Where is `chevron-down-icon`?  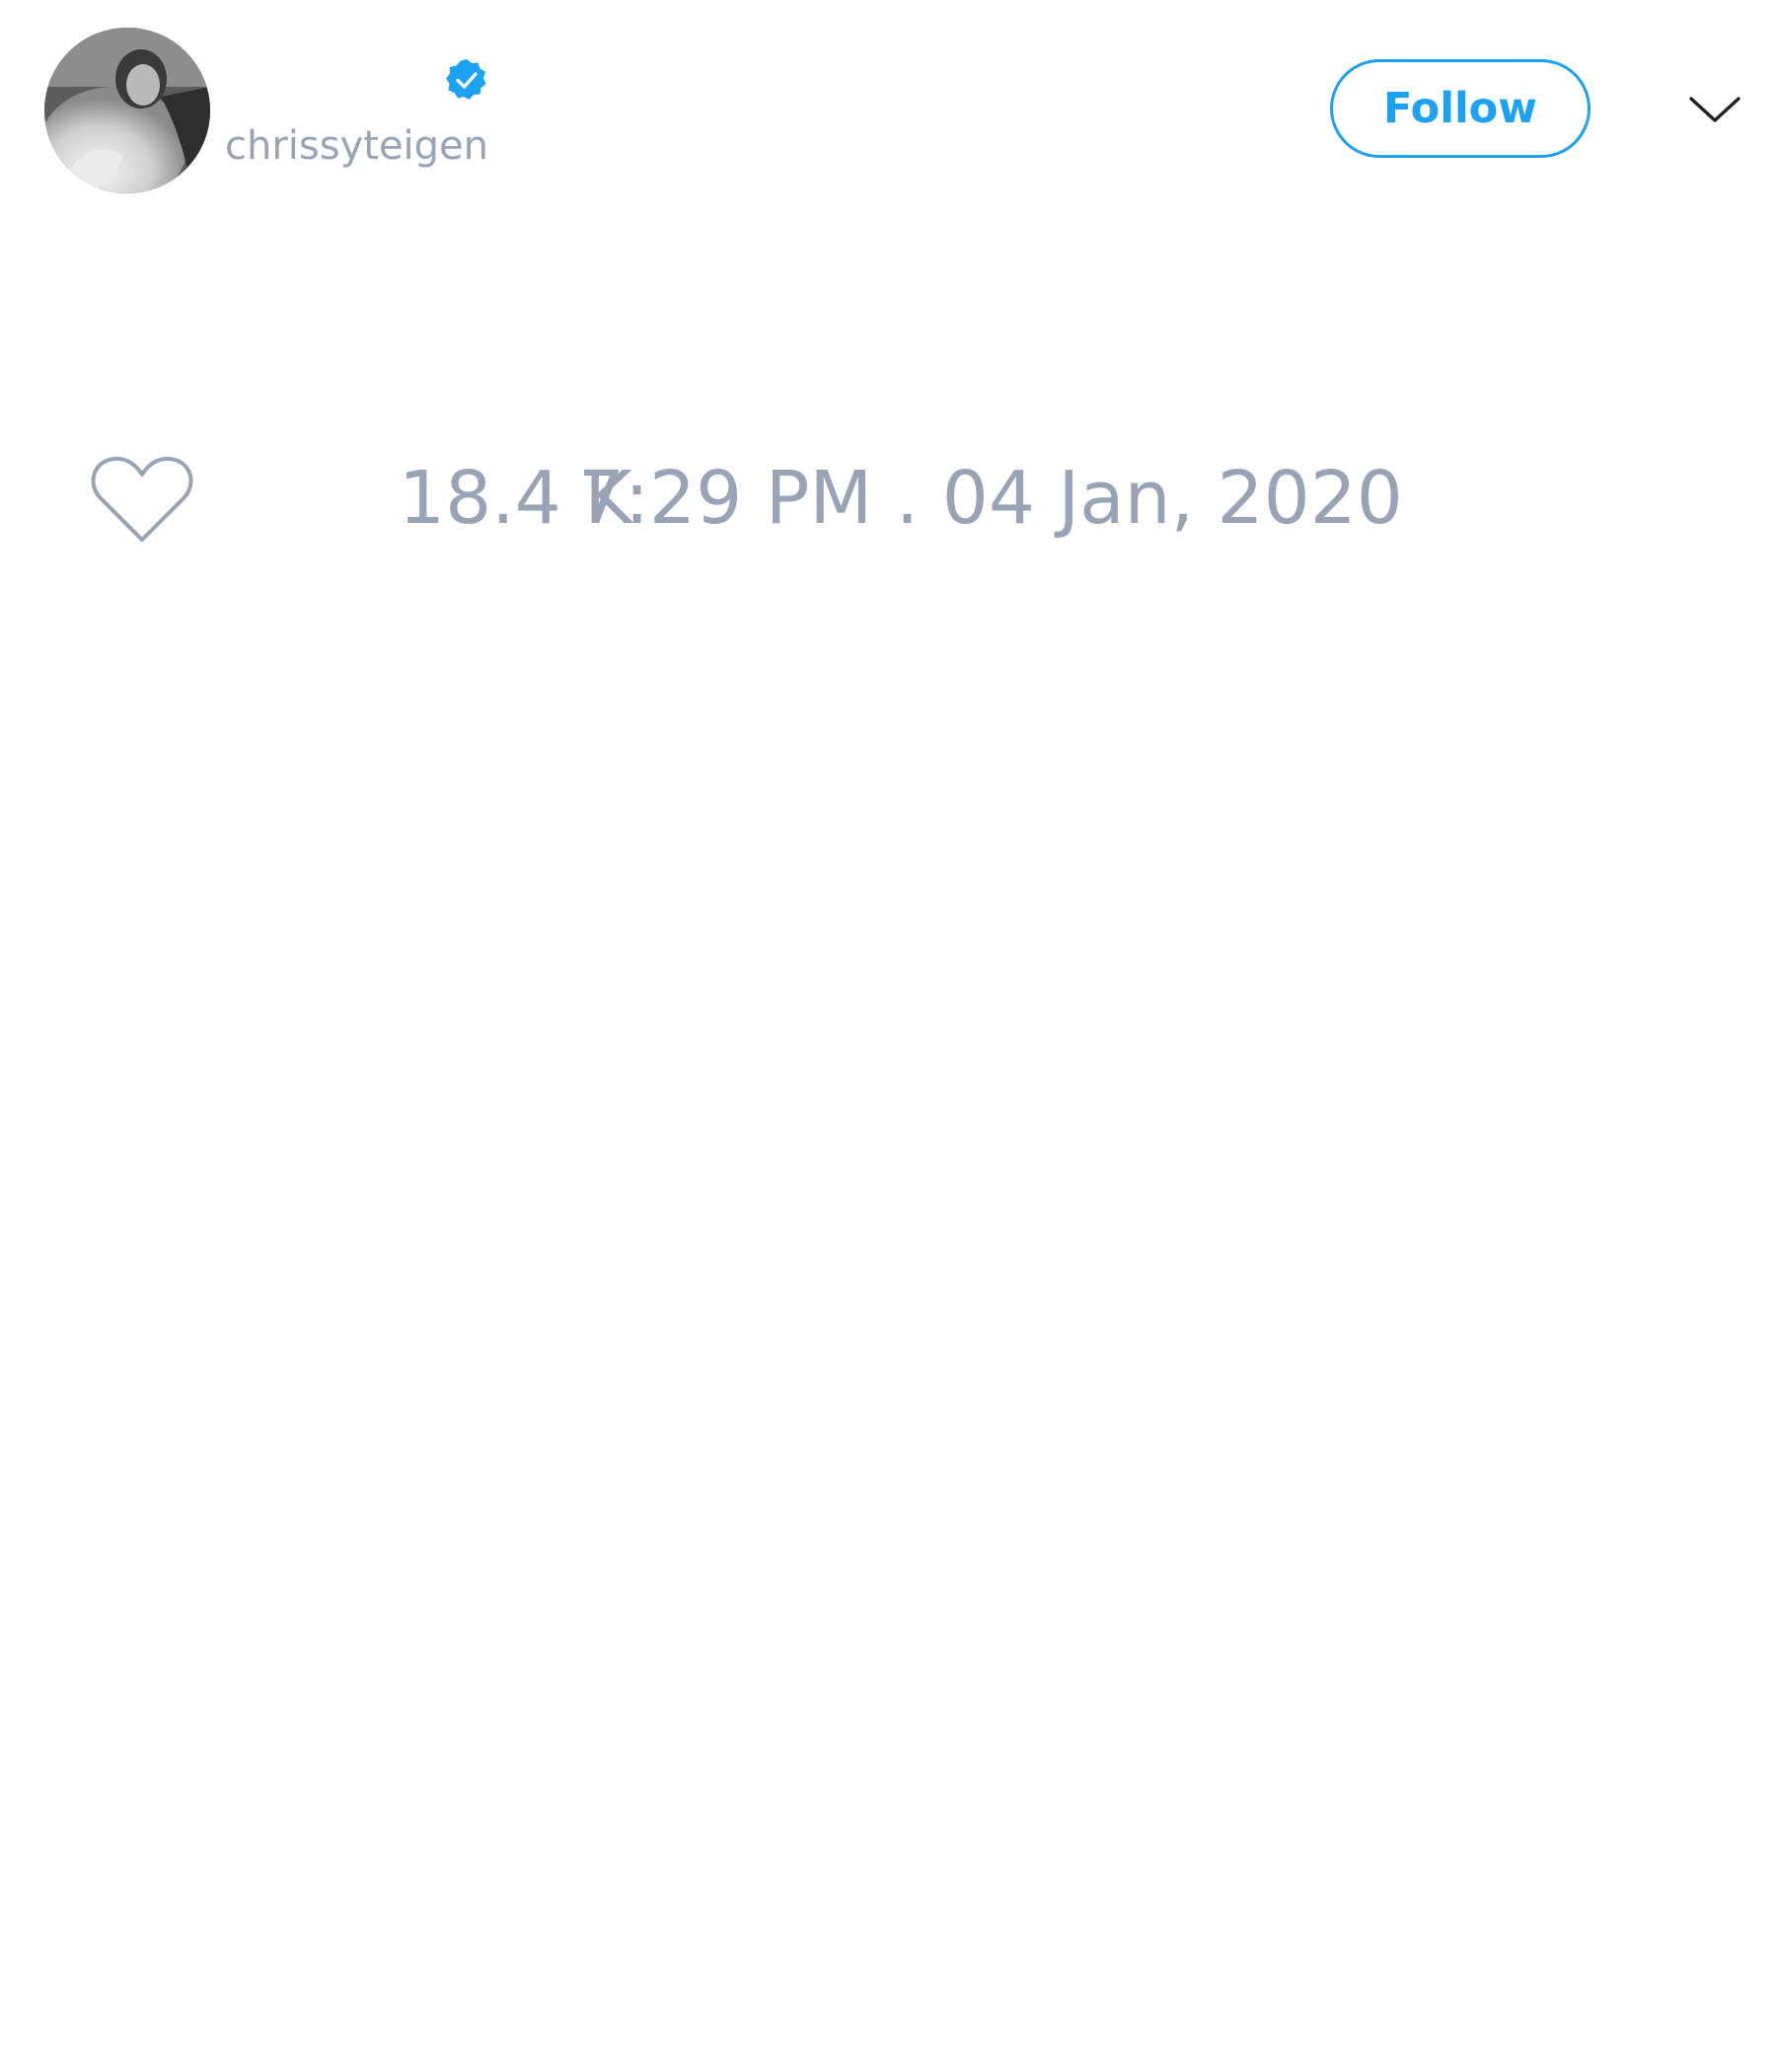 chevron-down-icon is located at coordinates (1714, 110).